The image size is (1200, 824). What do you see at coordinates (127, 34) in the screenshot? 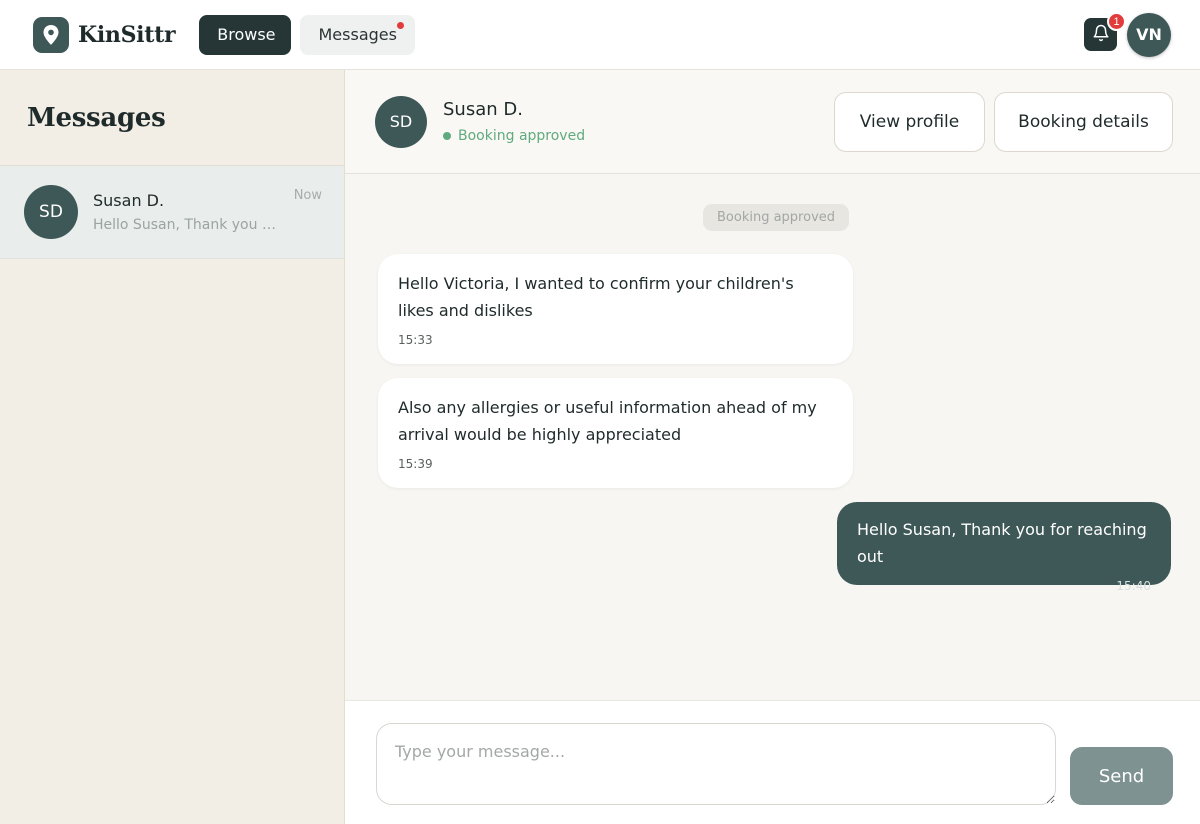
I see `app-name: KinSittr` at bounding box center [127, 34].